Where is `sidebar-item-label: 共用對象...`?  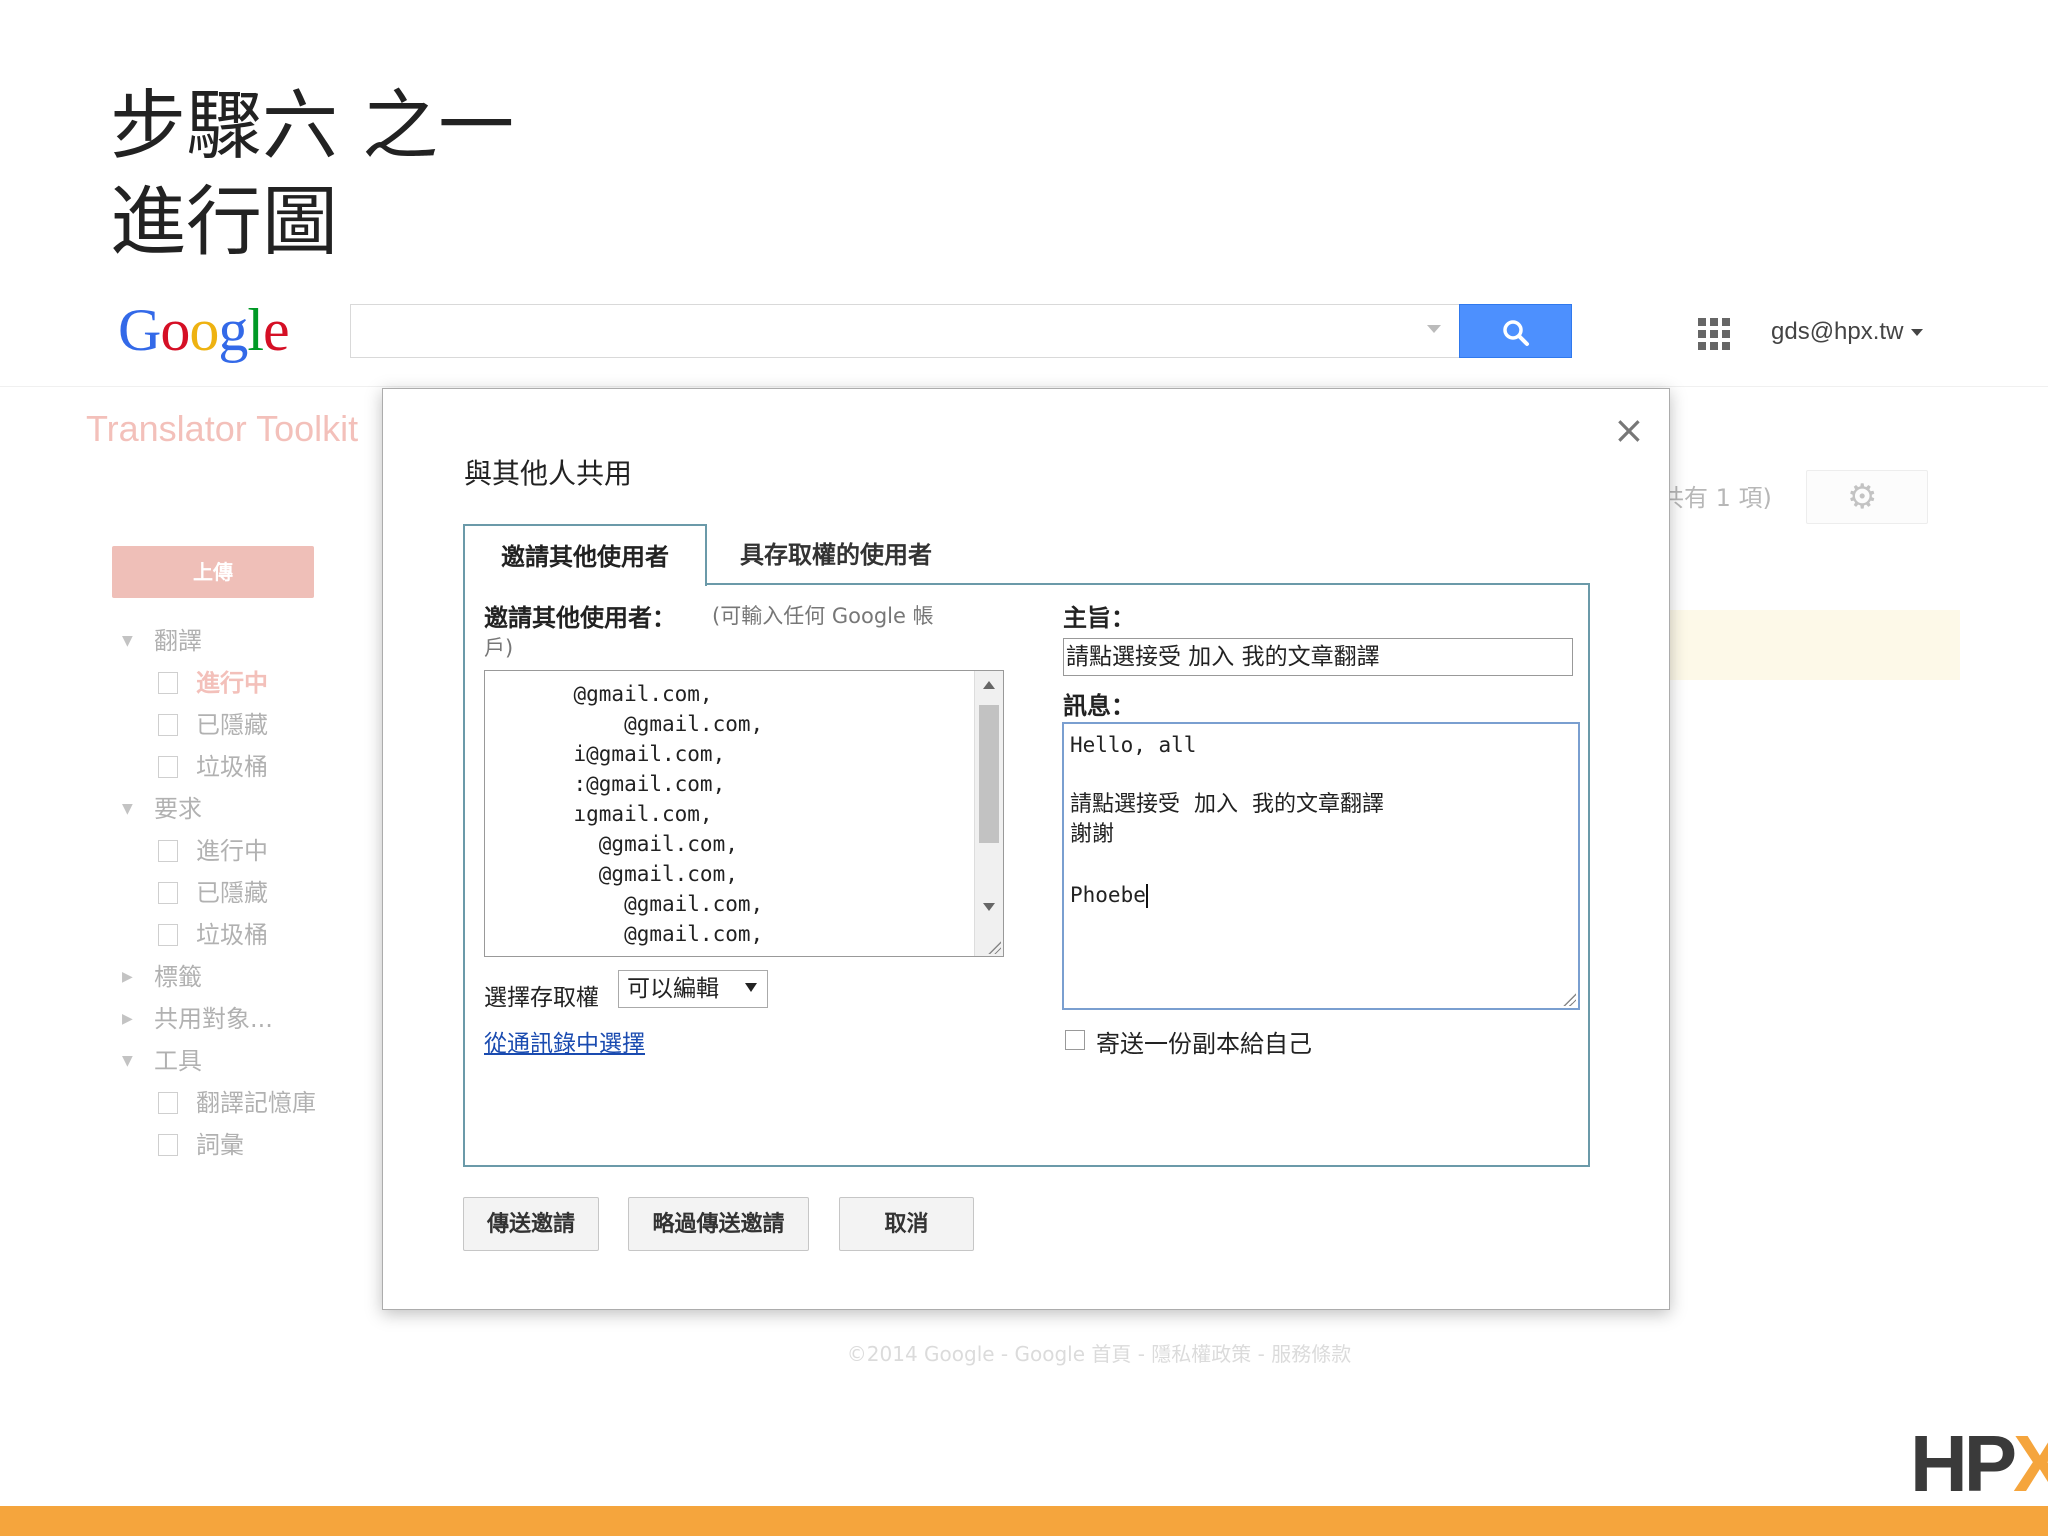
sidebar-item-label: 共用對象... is located at coordinates (213, 1019).